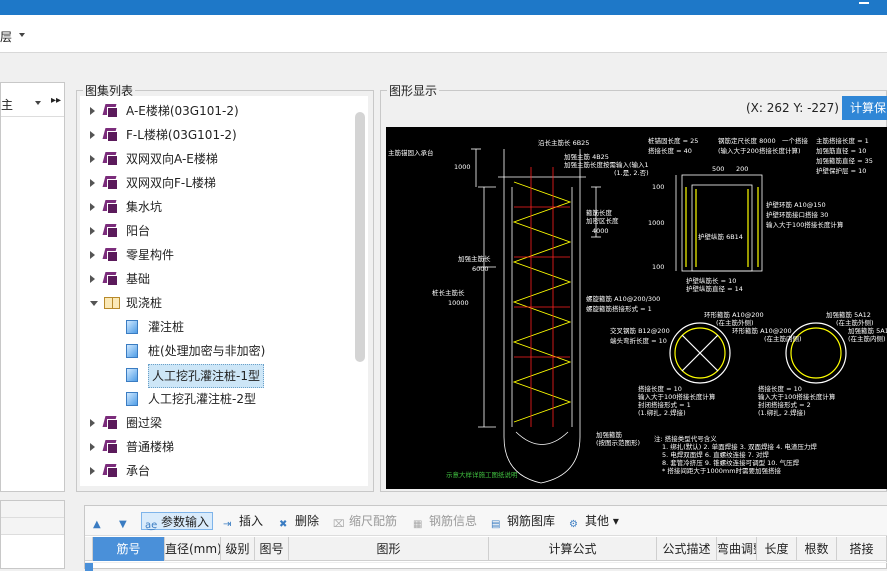  Describe the element at coordinates (182, 111) in the screenshot. I see `tree-item-label: A-E楼梯(03G101-2)` at that location.